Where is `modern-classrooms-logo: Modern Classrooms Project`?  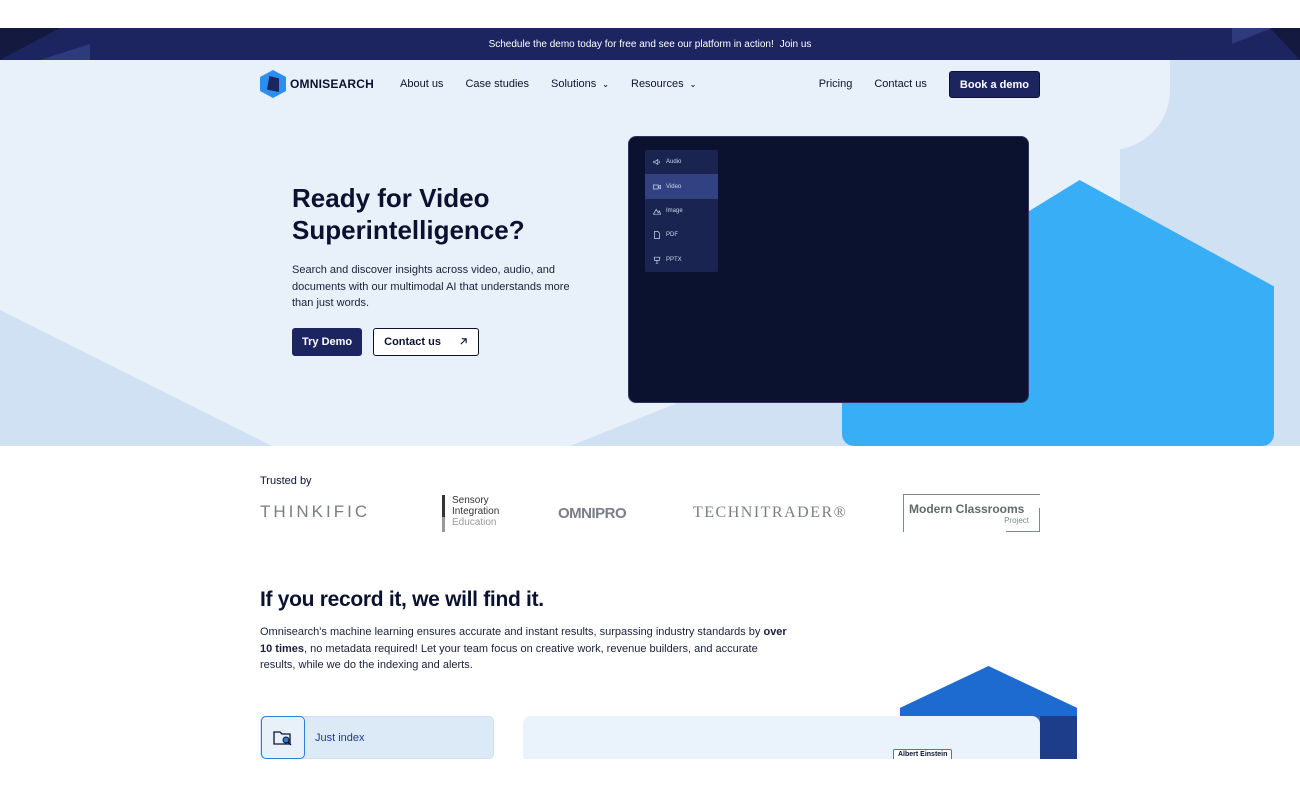
modern-classrooms-logo: Modern Classrooms Project is located at coordinates (971, 513).